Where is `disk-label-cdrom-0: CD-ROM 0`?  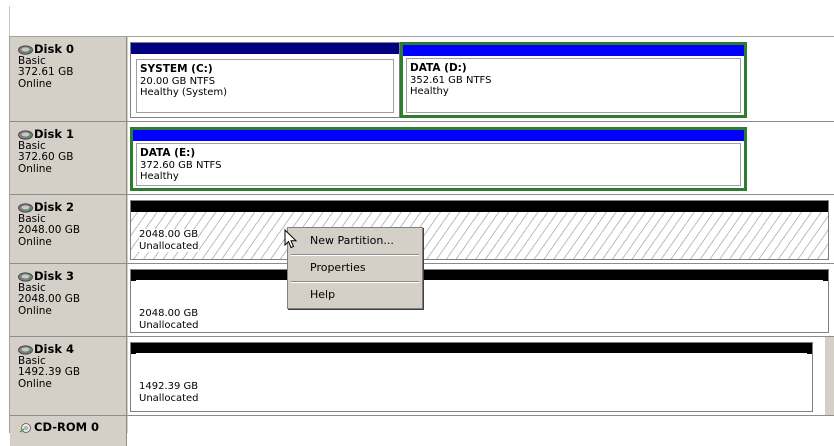
disk-label-cdrom-0: CD-ROM 0 is located at coordinates (68, 431).